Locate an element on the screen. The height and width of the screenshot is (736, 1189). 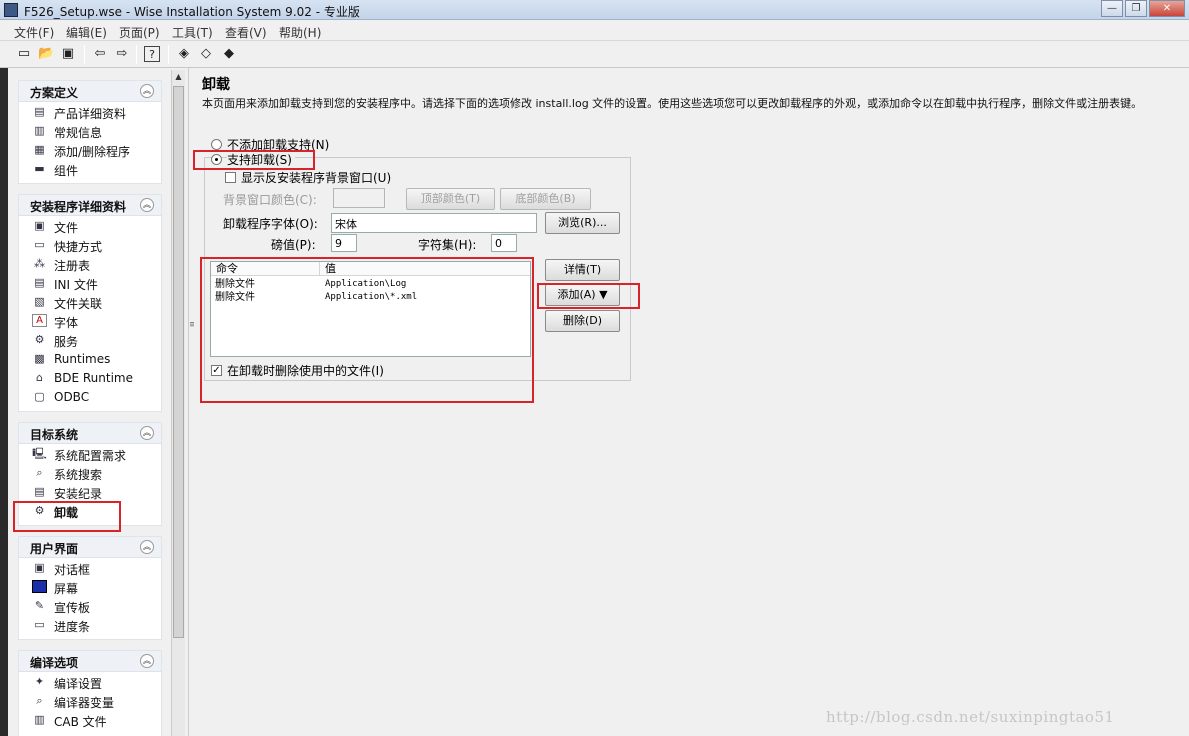
nav-compiler-variables: ⌕ 编译器变量 is located at coordinates (90, 700).